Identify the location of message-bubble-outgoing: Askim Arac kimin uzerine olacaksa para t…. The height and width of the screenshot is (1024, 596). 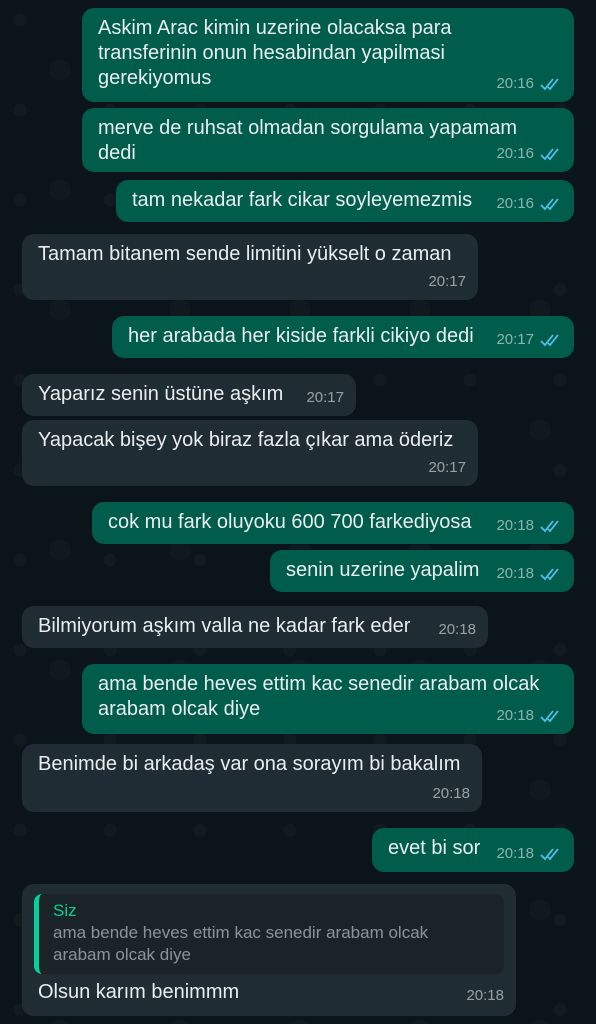
(328, 55).